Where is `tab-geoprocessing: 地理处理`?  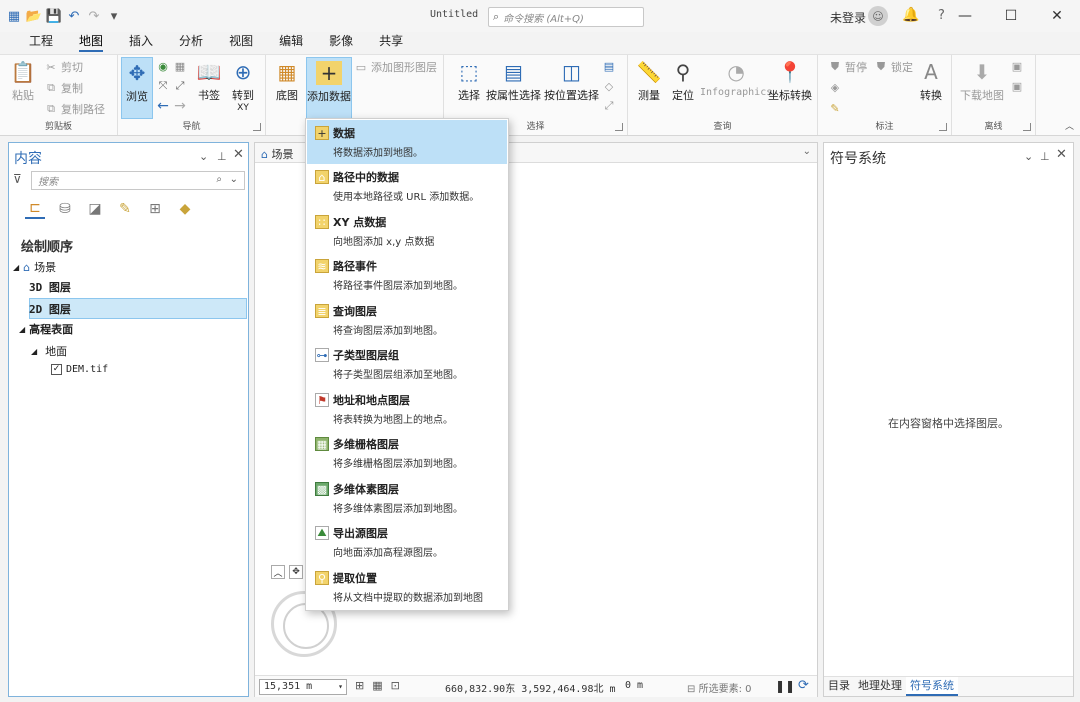 tab-geoprocessing: 地理处理 is located at coordinates (880, 686).